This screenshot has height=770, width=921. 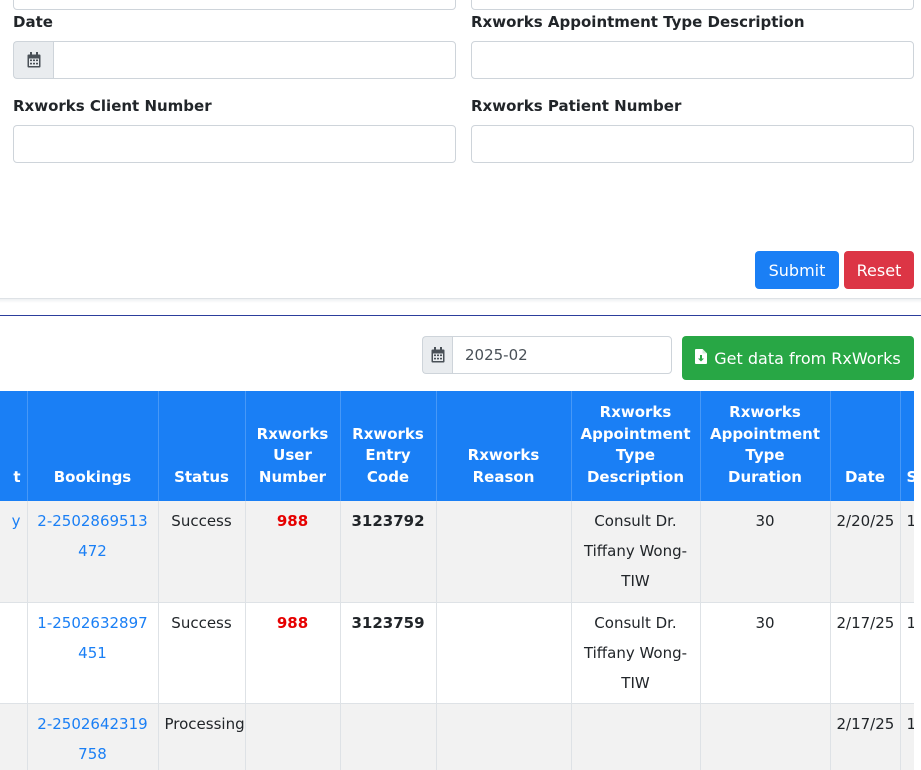 I want to click on patient-number-label: Rxworks Patient Number, so click(x=576, y=106).